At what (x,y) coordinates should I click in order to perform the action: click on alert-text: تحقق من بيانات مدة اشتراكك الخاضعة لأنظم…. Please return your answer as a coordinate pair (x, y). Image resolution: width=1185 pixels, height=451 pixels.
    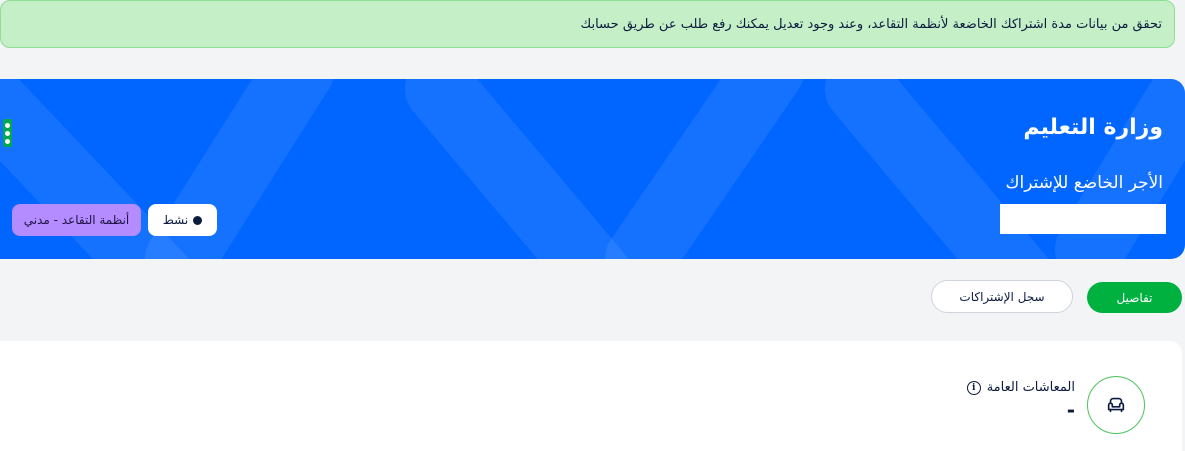
    Looking at the image, I should click on (871, 24).